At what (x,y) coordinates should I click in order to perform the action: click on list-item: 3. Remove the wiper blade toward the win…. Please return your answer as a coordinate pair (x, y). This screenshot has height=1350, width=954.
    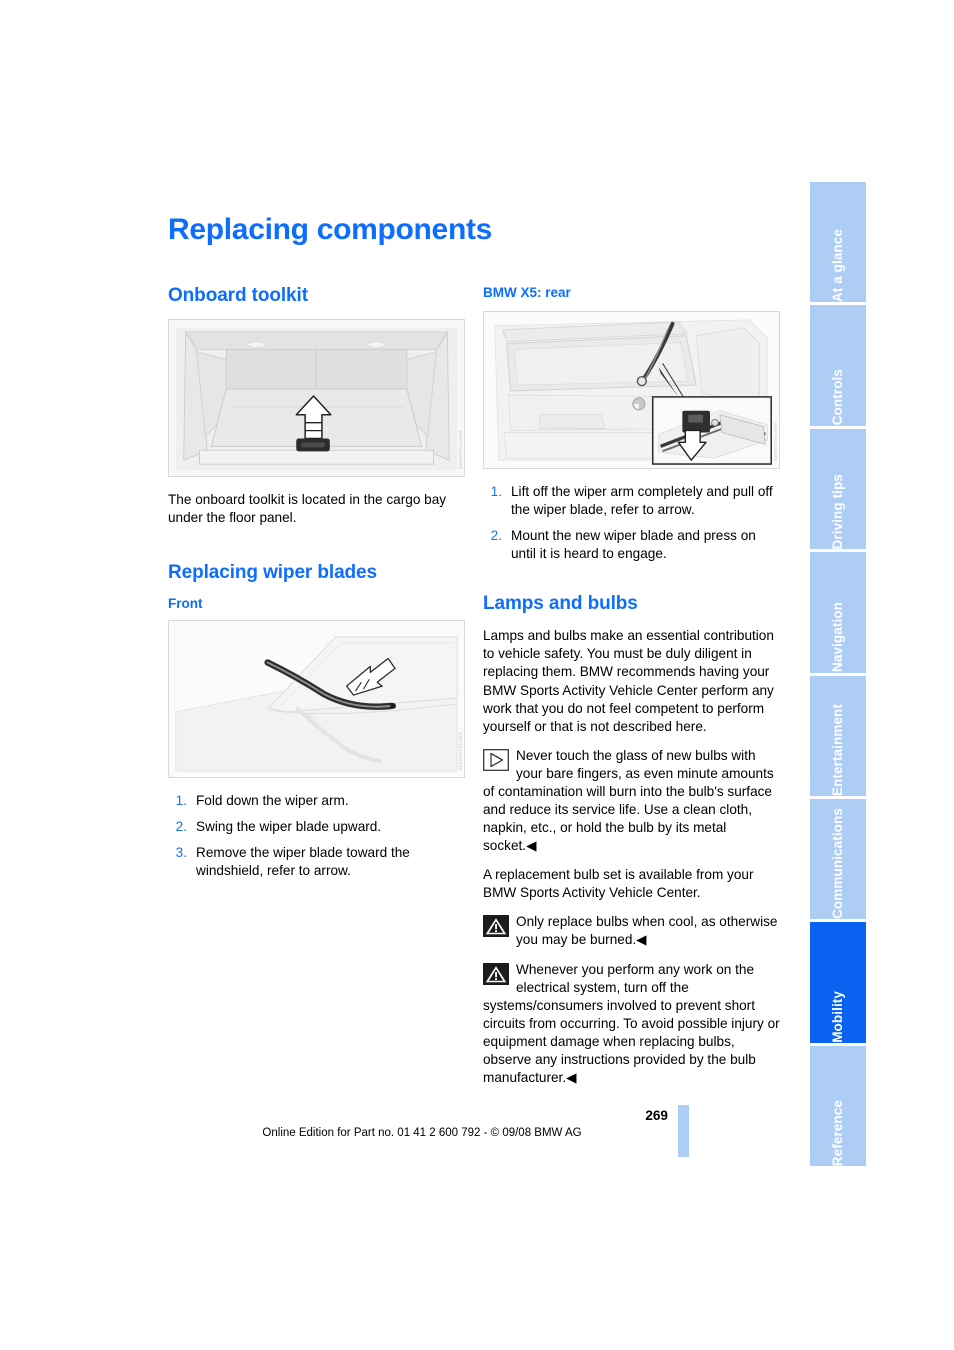
    Looking at the image, I should click on (316, 862).